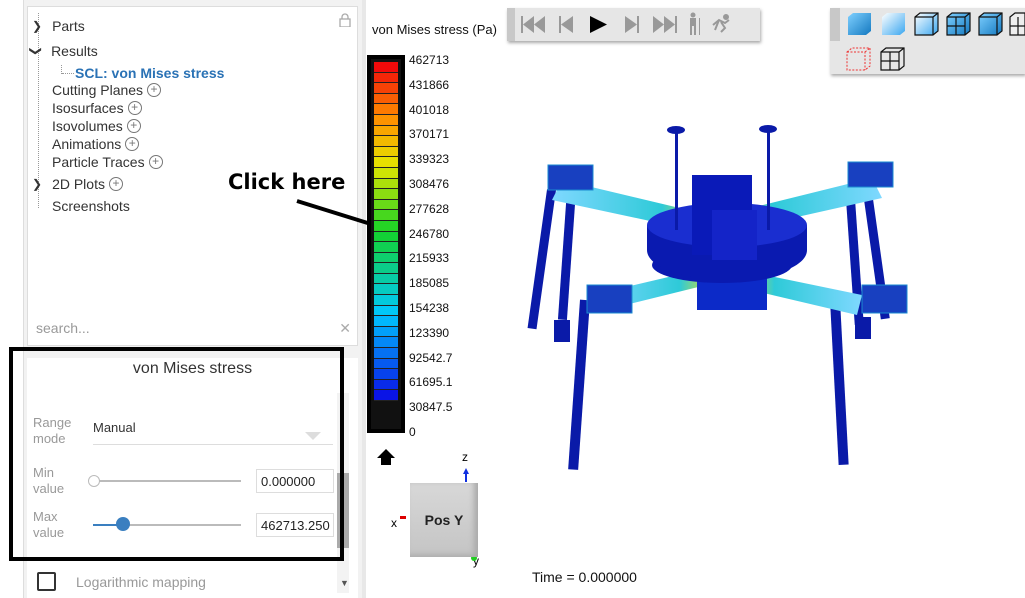  I want to click on annotation-text: Click here, so click(287, 182).